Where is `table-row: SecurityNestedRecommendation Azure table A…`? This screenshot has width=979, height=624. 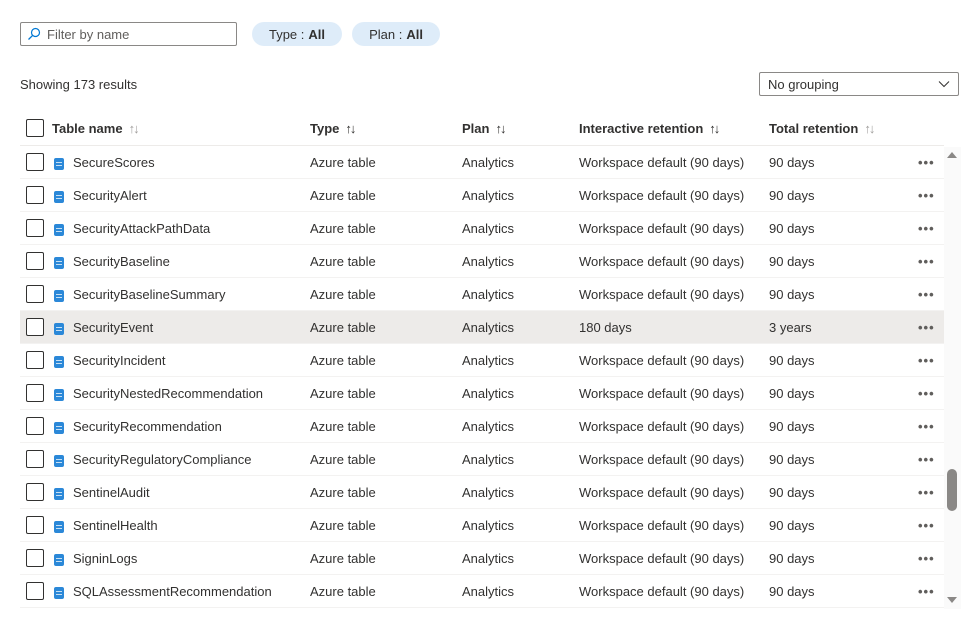 table-row: SecurityNestedRecommendation Azure table A… is located at coordinates (482, 393).